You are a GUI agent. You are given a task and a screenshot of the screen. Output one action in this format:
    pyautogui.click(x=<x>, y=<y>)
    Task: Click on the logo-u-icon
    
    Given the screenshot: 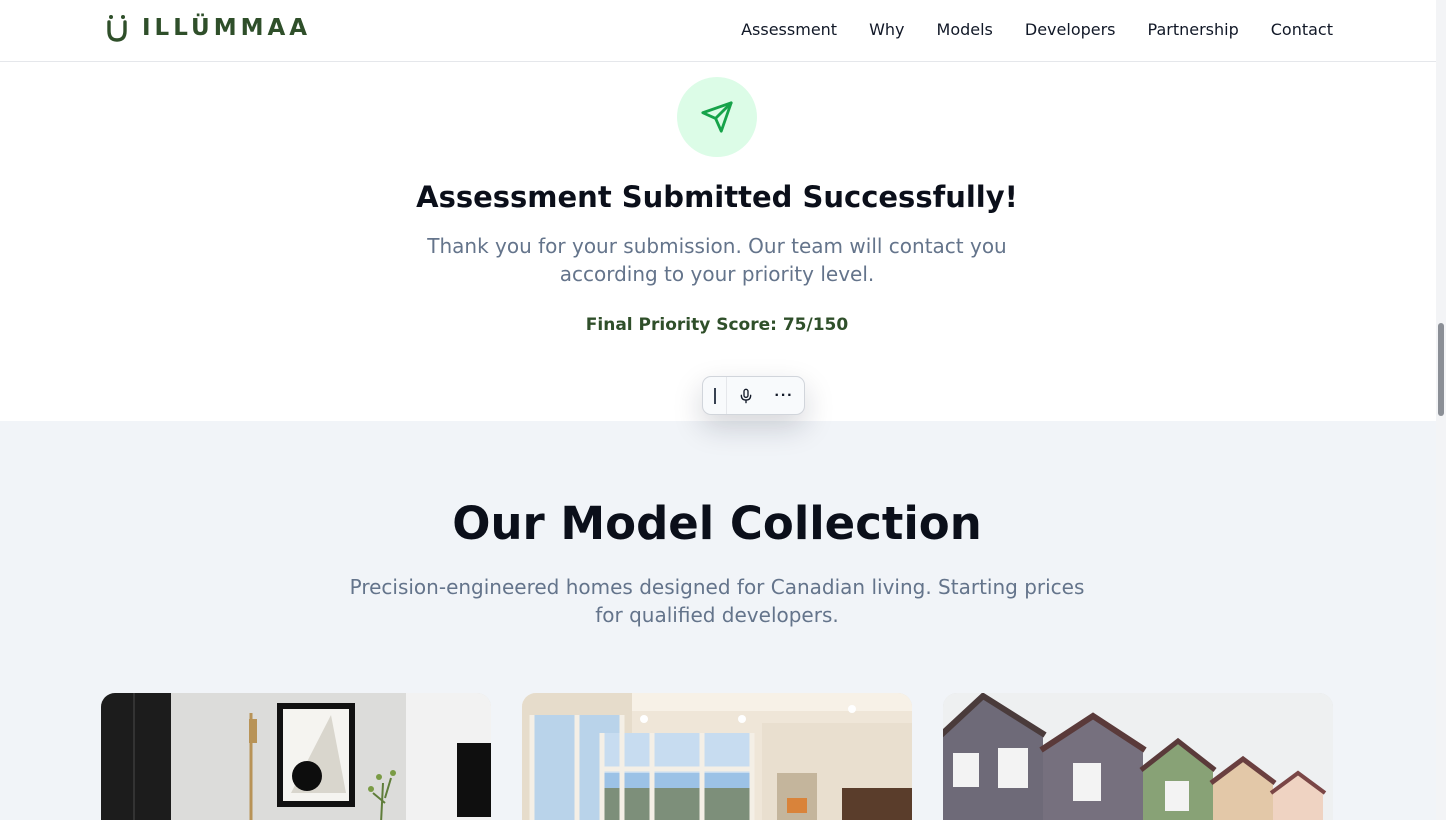 What is the action you would take?
    pyautogui.click(x=117, y=28)
    